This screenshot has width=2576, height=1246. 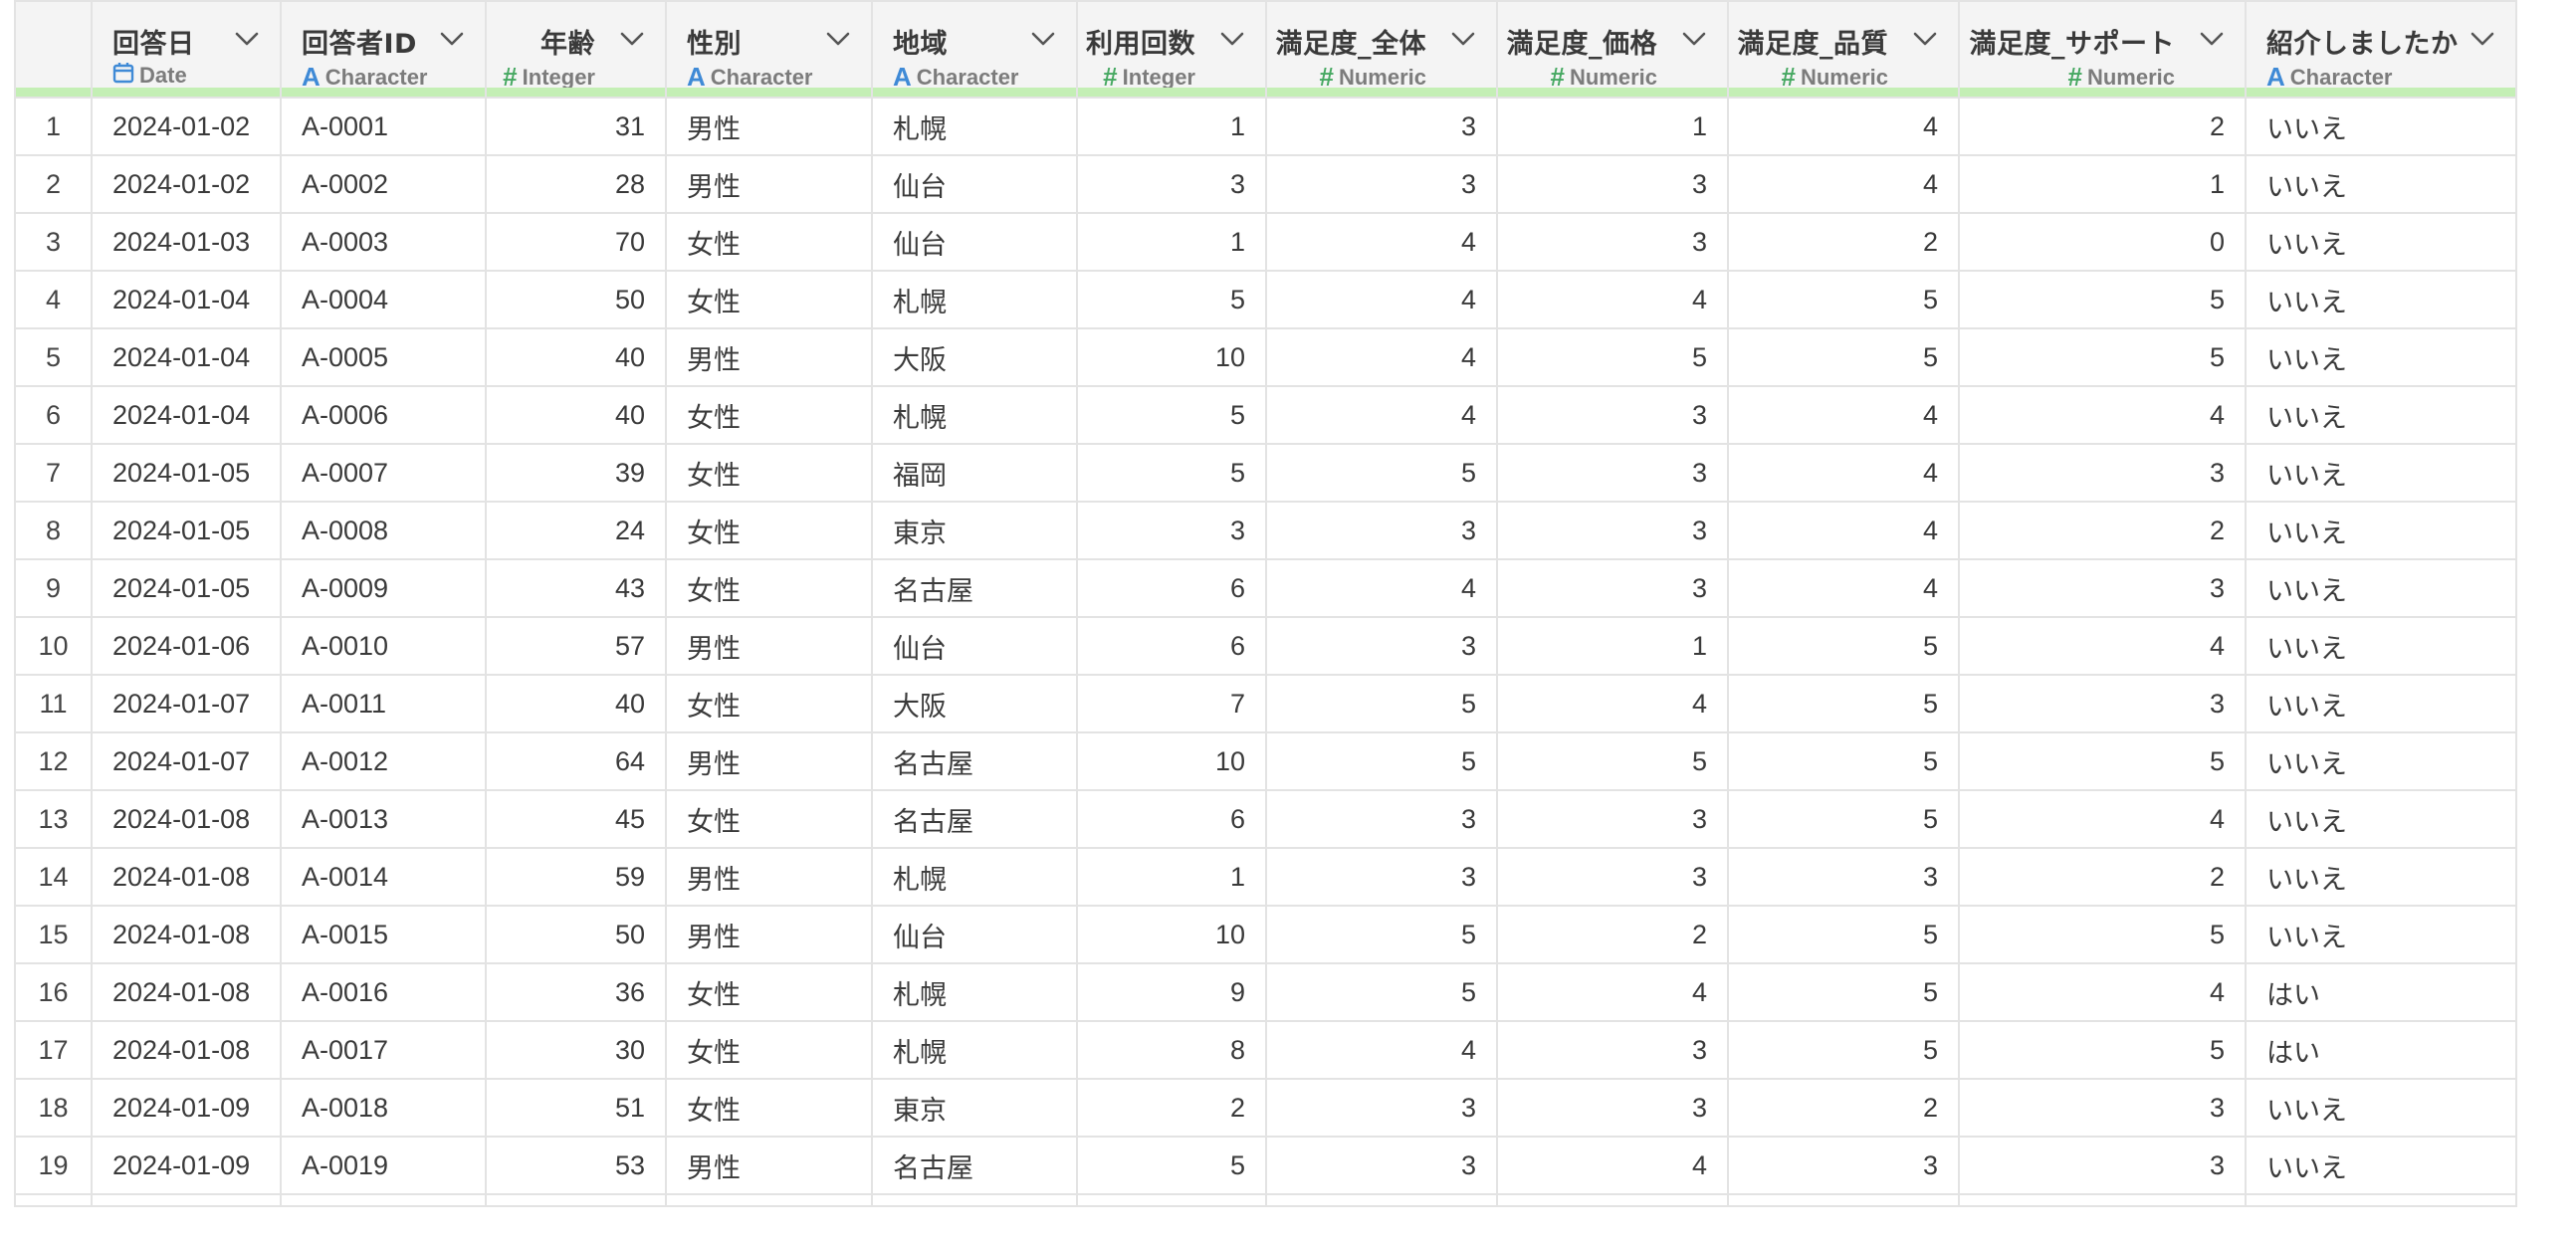 I want to click on table-cell: 8, so click(x=1171, y=1050).